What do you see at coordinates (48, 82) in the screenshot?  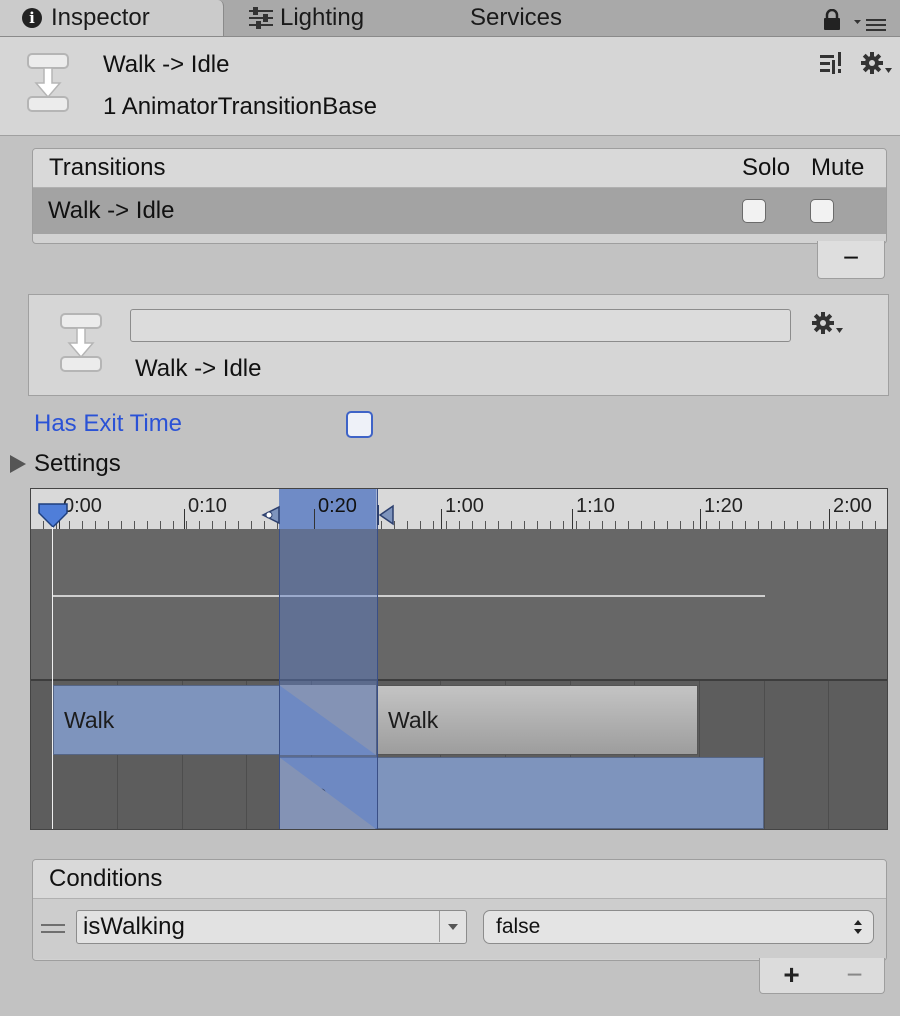 I see `transition-icon` at bounding box center [48, 82].